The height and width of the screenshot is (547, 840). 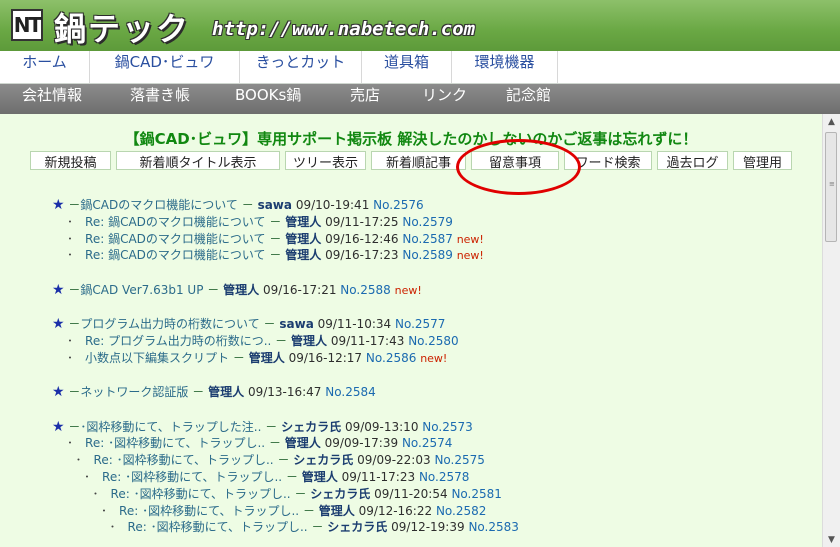 What do you see at coordinates (134, 392) in the screenshot?
I see `post-subject-link: ネットワーク認証版` at bounding box center [134, 392].